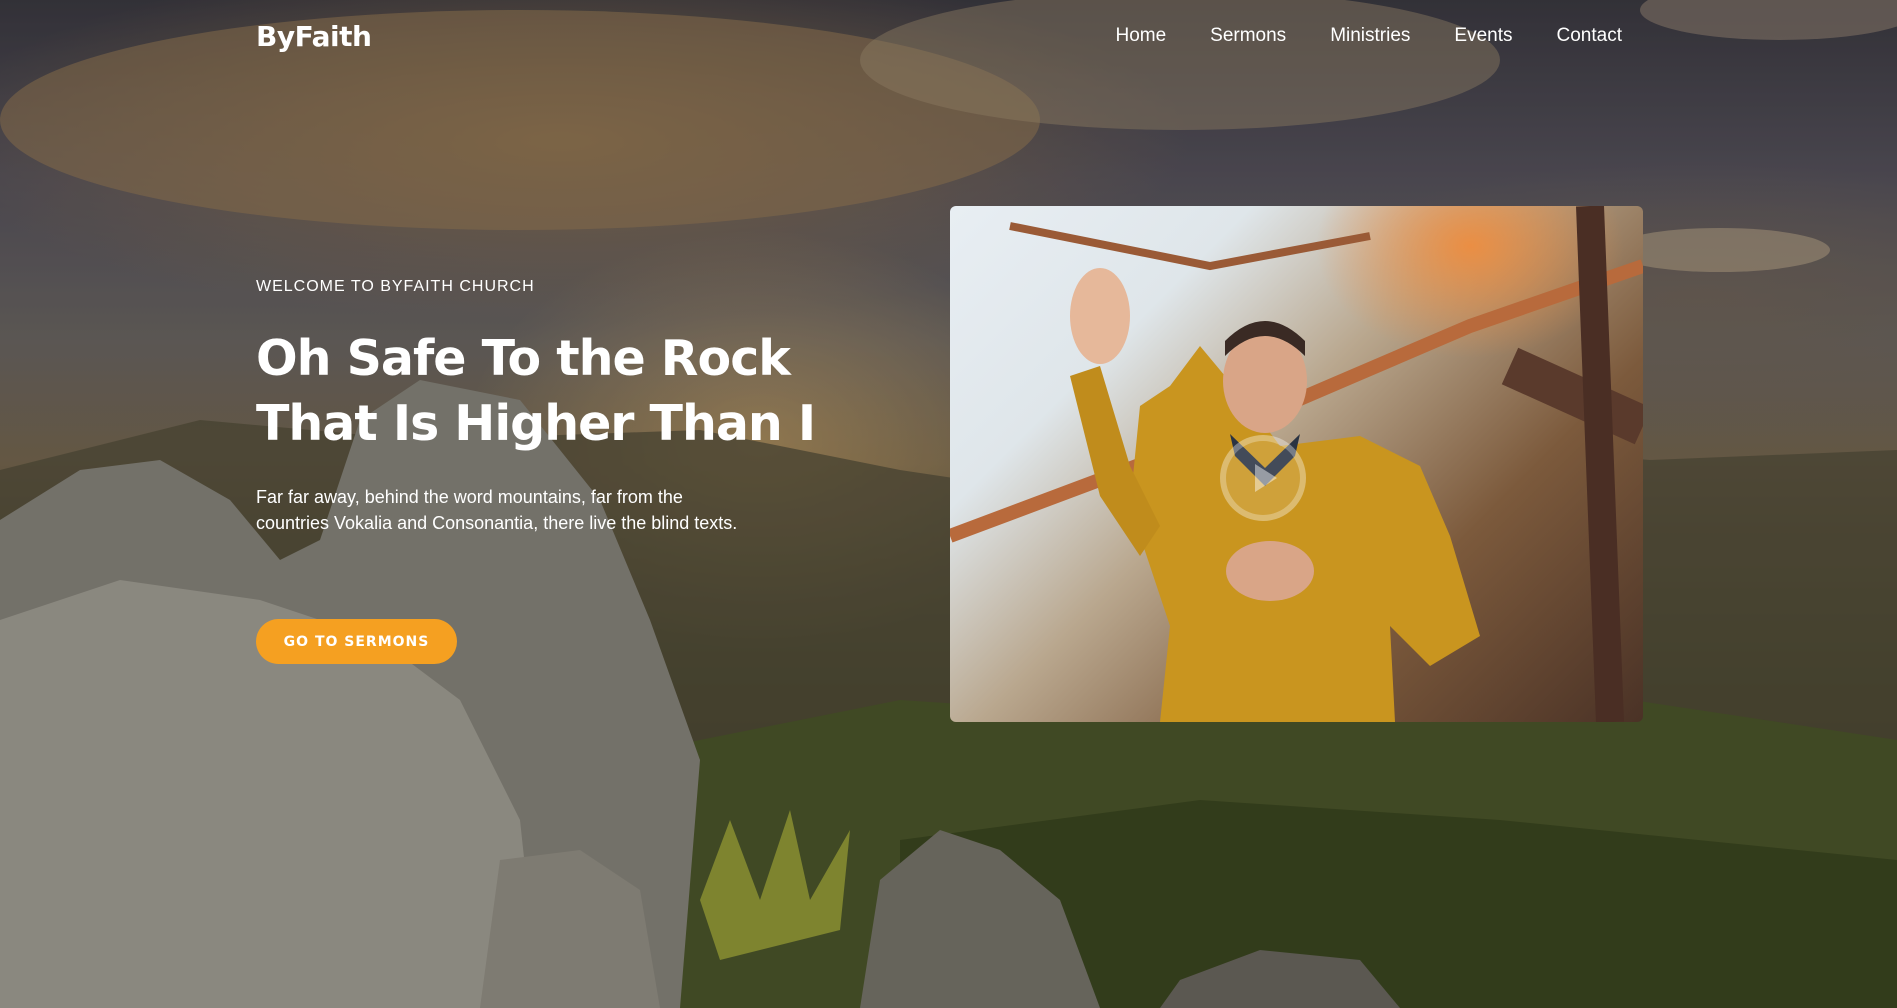 The width and height of the screenshot is (1897, 1008). I want to click on hero-title-line-1: Oh Safe To the Rock, so click(523, 358).